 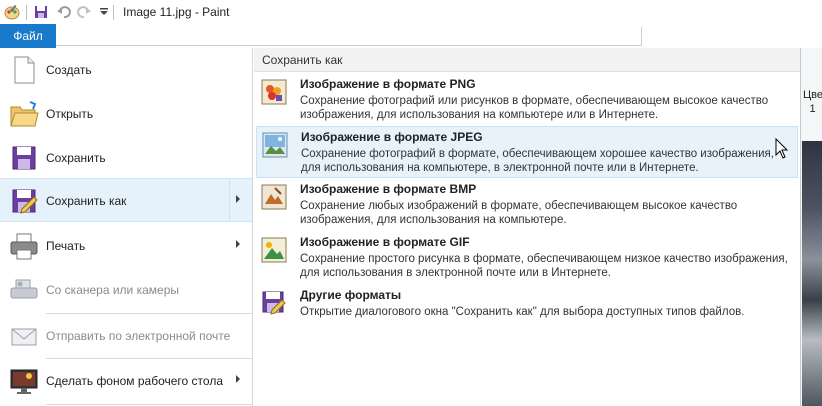 I want to click on menu-item-set-desktop-background: Сделать фоном рабочего стола, so click(x=126, y=381).